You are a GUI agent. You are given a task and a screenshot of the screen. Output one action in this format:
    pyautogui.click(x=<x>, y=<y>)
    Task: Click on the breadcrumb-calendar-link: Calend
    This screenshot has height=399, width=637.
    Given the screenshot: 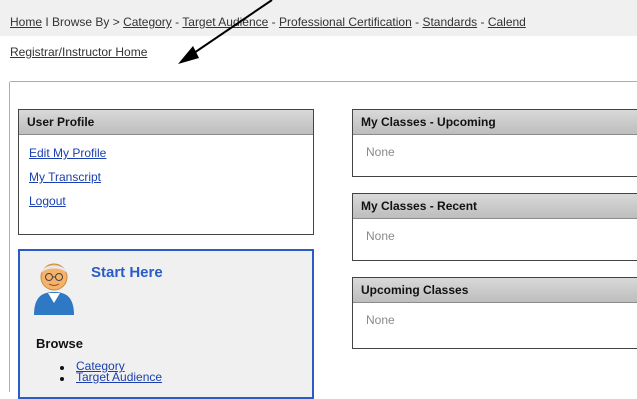 What is the action you would take?
    pyautogui.click(x=507, y=22)
    